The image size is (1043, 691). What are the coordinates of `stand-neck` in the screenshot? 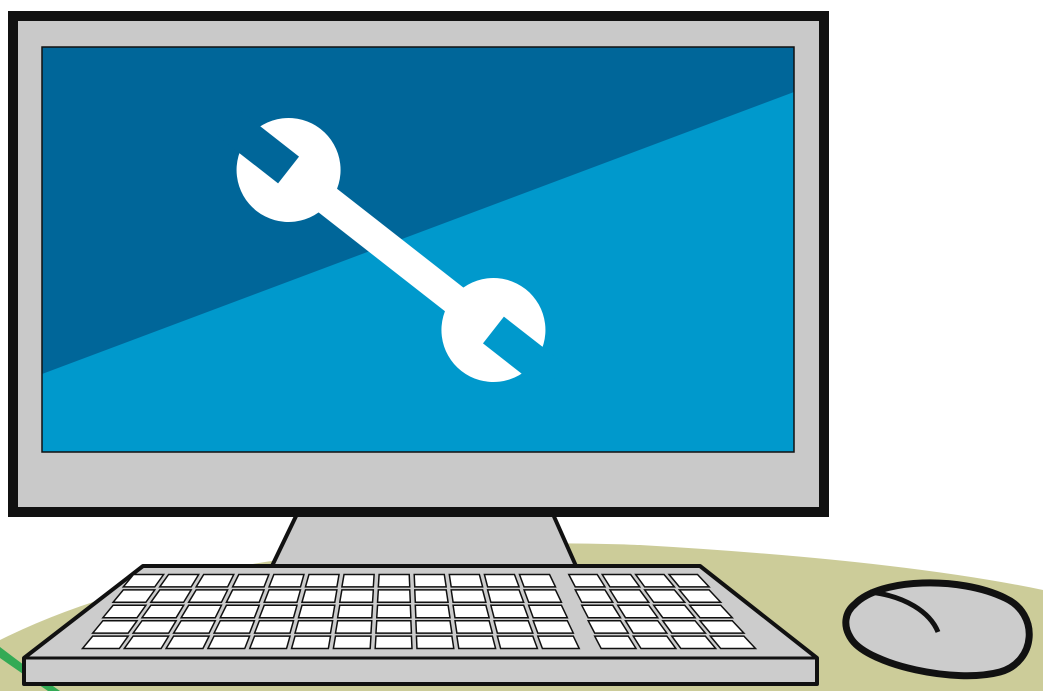 It's located at (424, 539).